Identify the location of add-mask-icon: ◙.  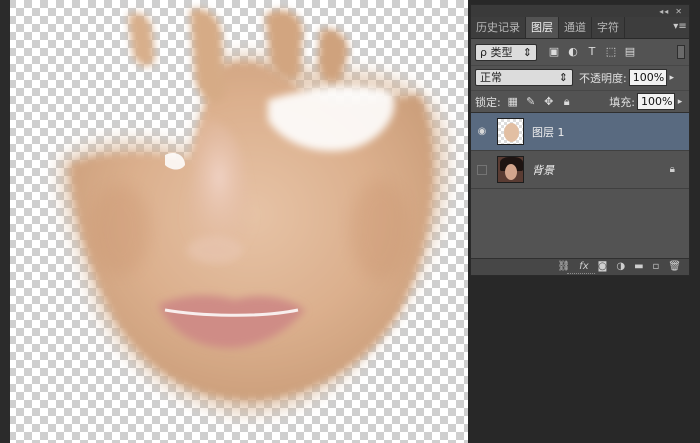
(603, 267).